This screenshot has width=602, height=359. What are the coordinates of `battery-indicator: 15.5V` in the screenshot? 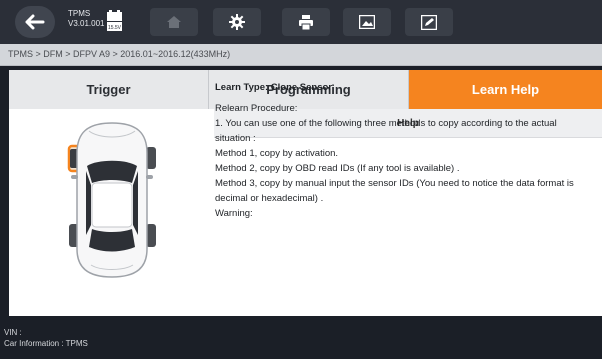 It's located at (114, 20).